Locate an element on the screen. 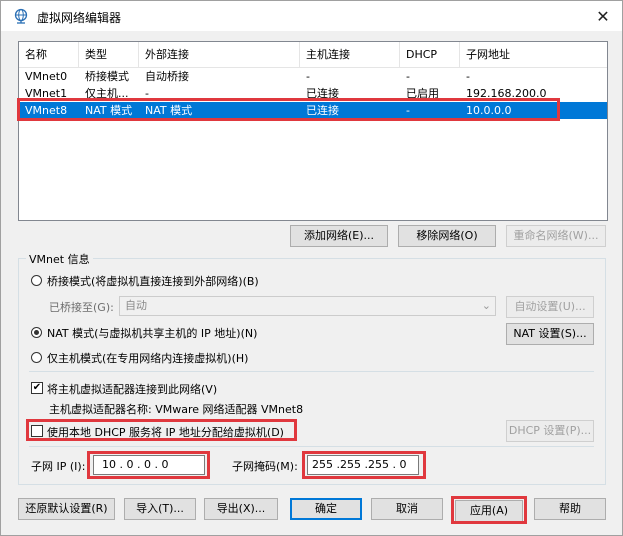  cell-external: - is located at coordinates (147, 93).